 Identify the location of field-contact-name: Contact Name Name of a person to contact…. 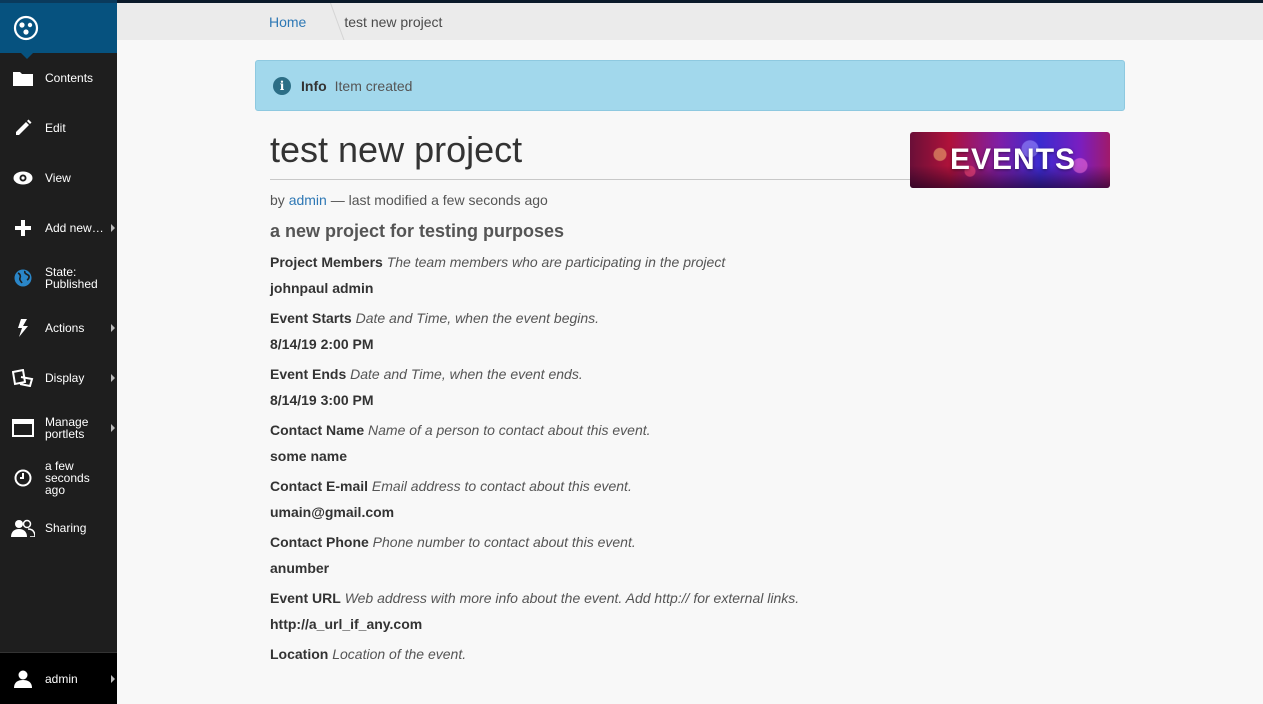
(690, 443).